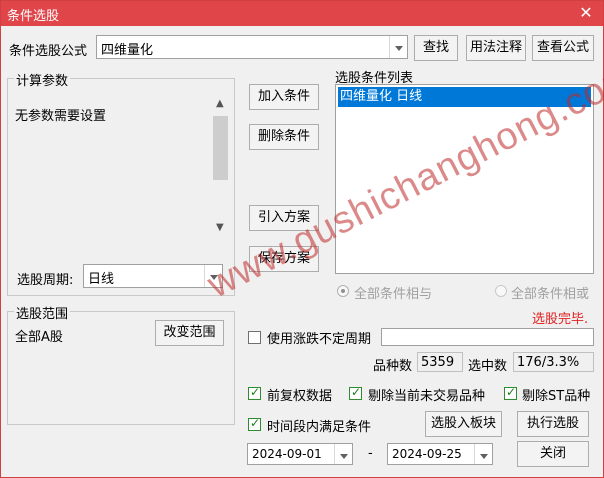  What do you see at coordinates (302, 13) in the screenshot?
I see `title-bar: 条件选股 ✕` at bounding box center [302, 13].